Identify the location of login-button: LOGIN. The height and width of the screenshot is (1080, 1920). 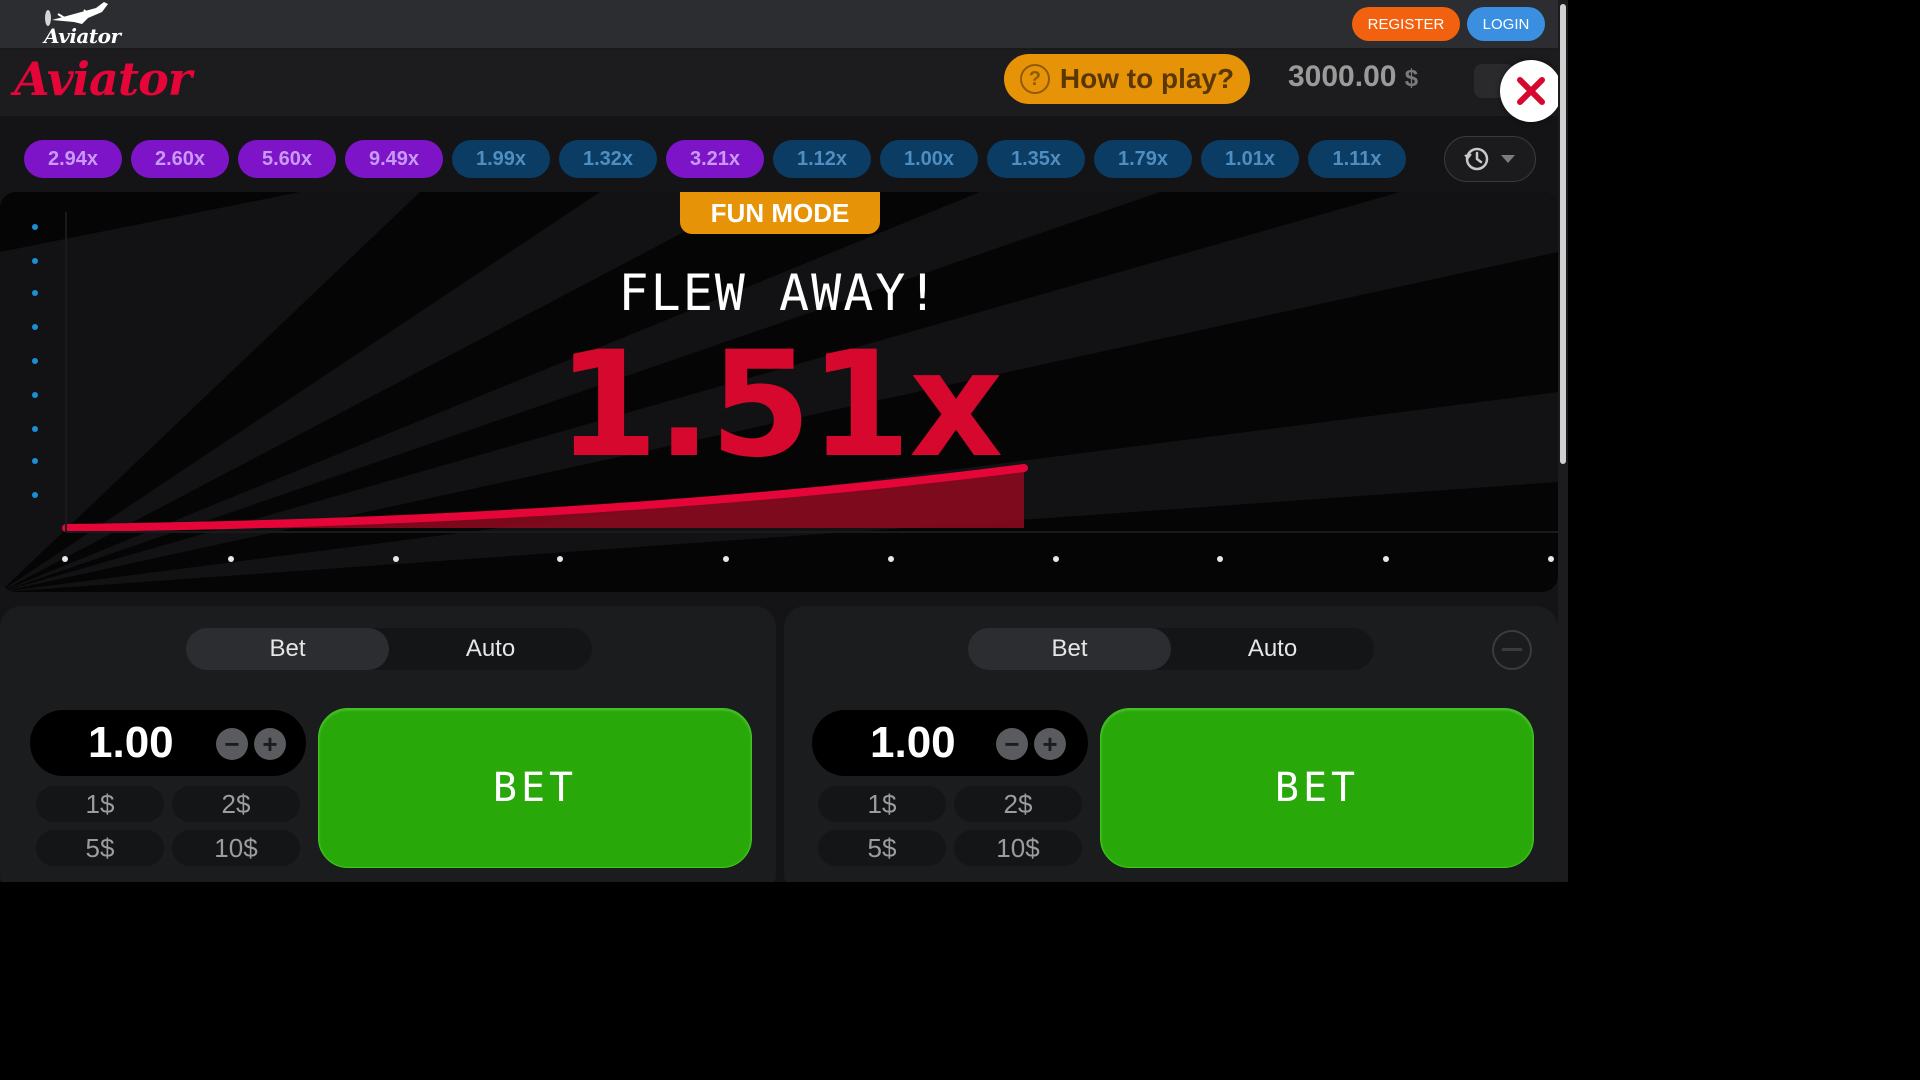
(1506, 24).